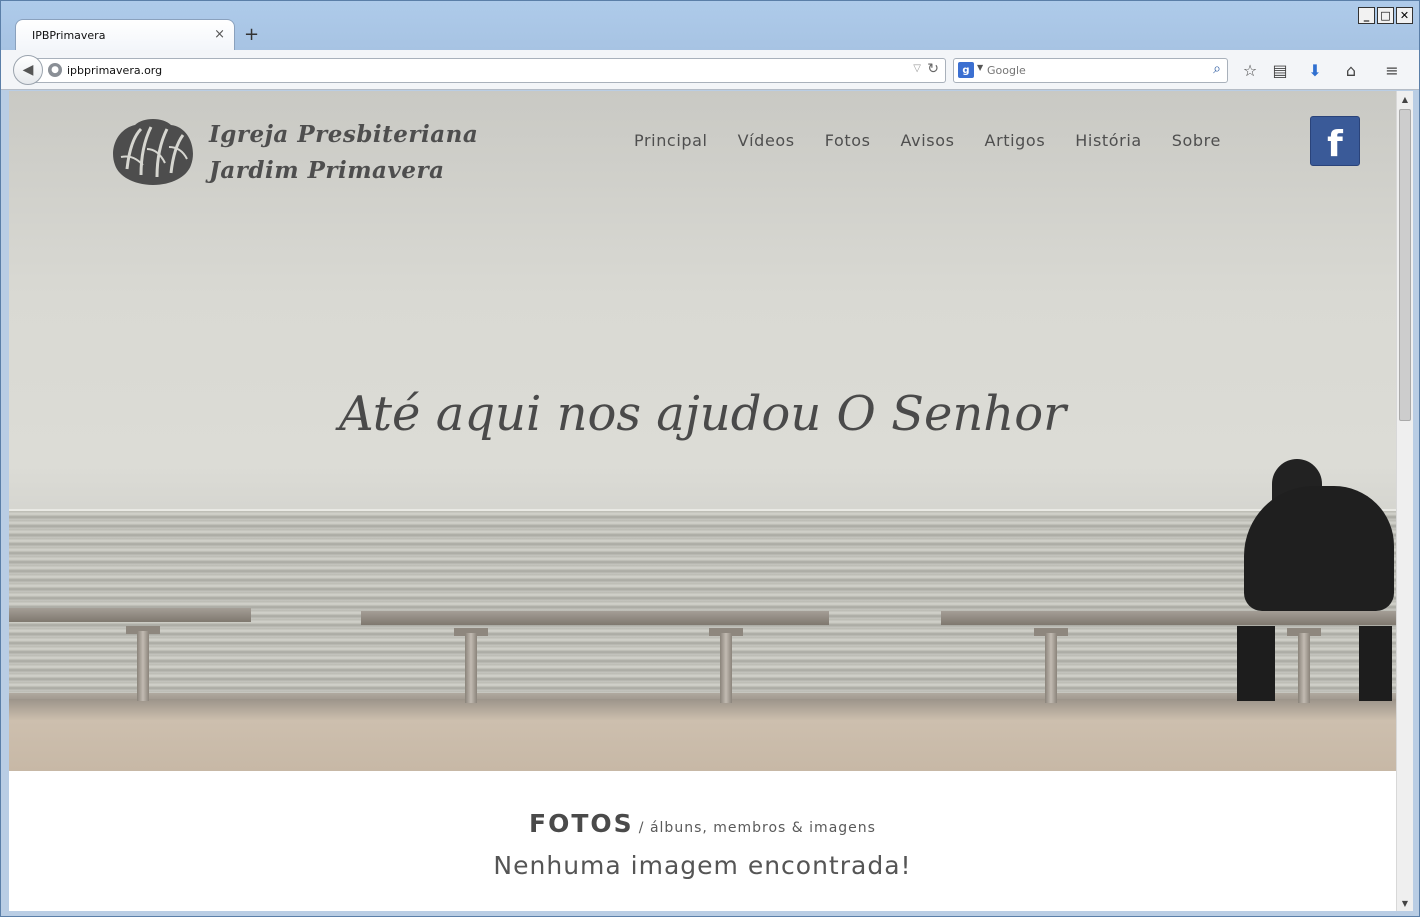  What do you see at coordinates (1051, 668) in the screenshot?
I see `bench-3-leg` at bounding box center [1051, 668].